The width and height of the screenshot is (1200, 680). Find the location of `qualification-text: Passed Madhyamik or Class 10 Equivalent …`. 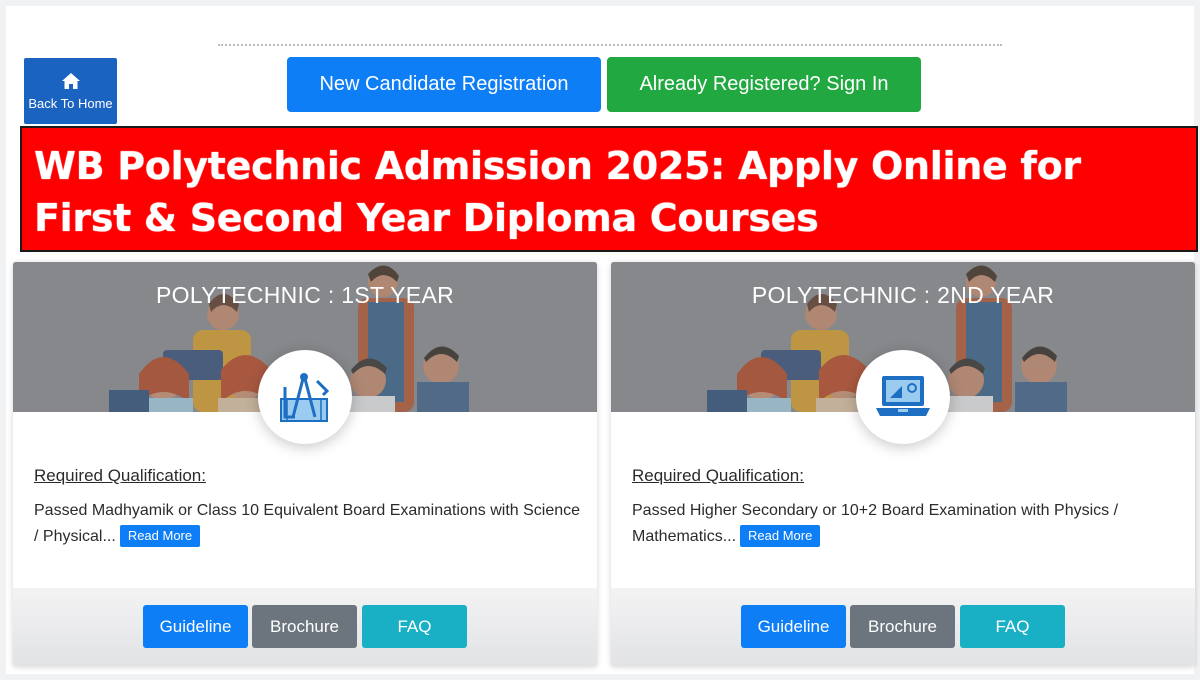

qualification-text: Passed Madhyamik or Class 10 Equivalent … is located at coordinates (307, 523).